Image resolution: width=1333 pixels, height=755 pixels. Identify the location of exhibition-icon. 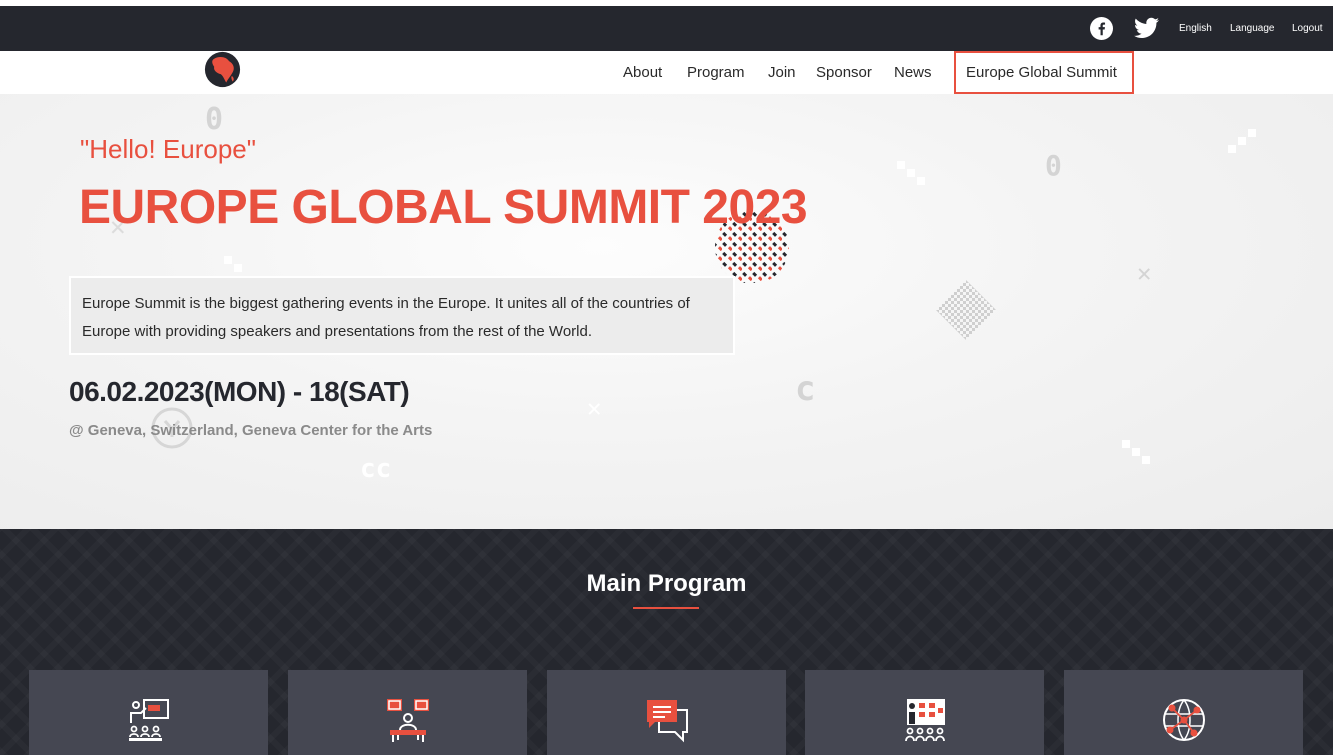
(408, 720).